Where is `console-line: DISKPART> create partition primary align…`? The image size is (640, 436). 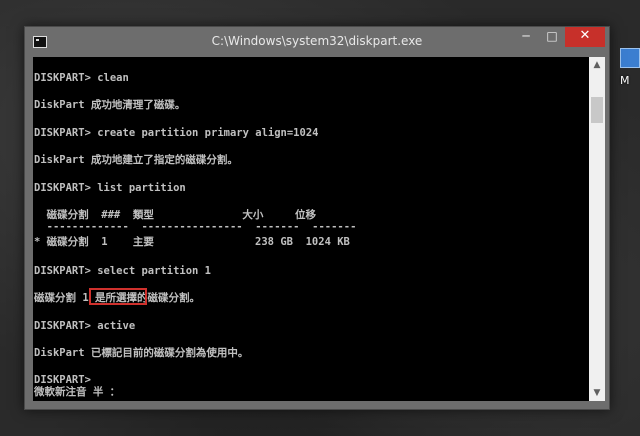 console-line: DISKPART> create partition primary align… is located at coordinates (176, 133).